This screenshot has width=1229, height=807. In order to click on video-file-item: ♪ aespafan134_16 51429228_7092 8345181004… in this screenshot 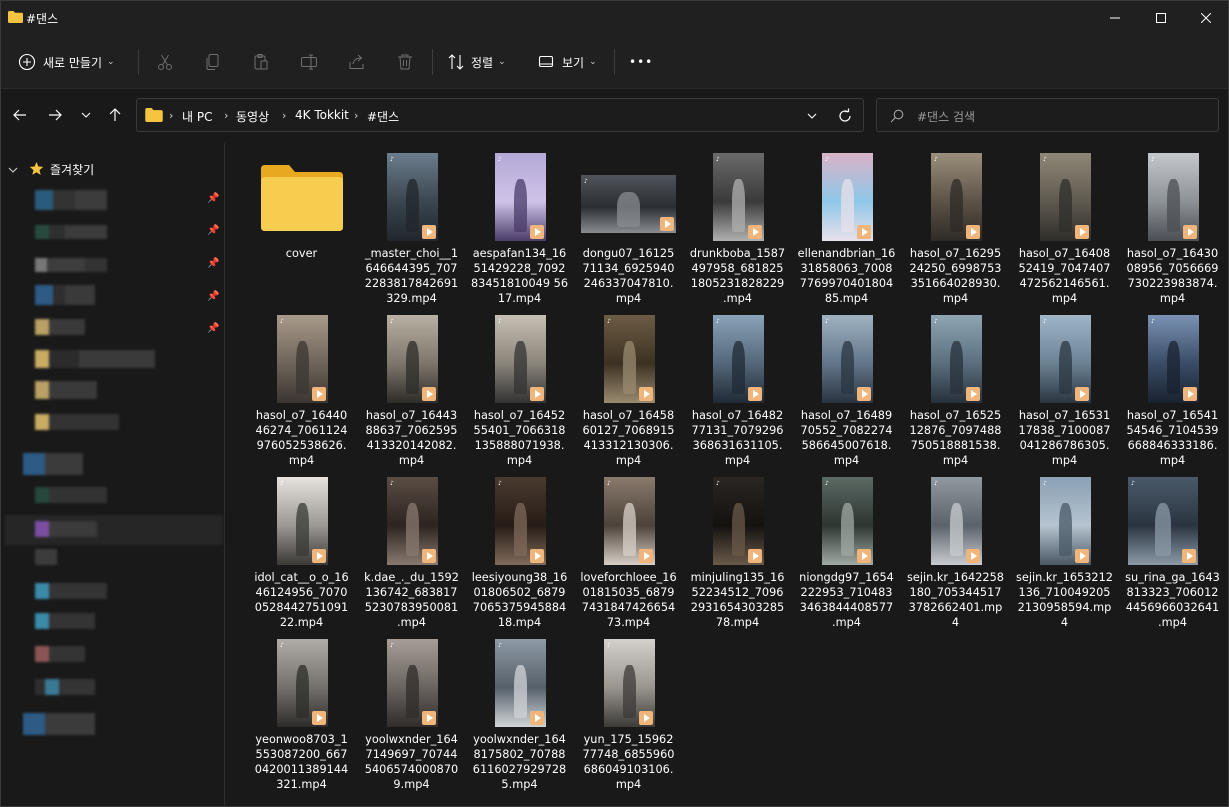, I will do `click(519, 224)`.